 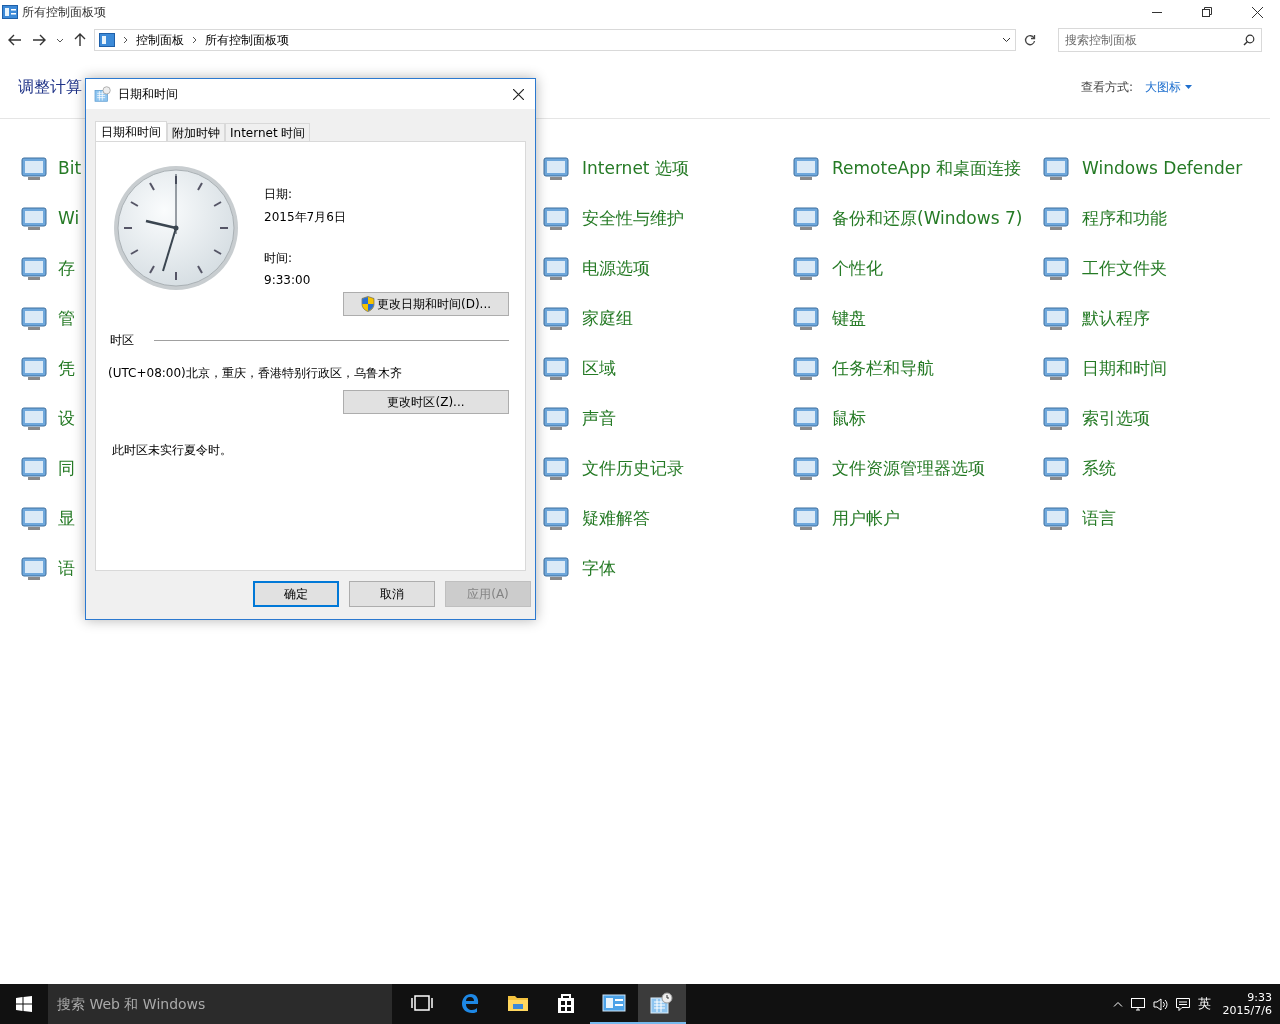 I want to click on up-button, so click(x=80, y=40).